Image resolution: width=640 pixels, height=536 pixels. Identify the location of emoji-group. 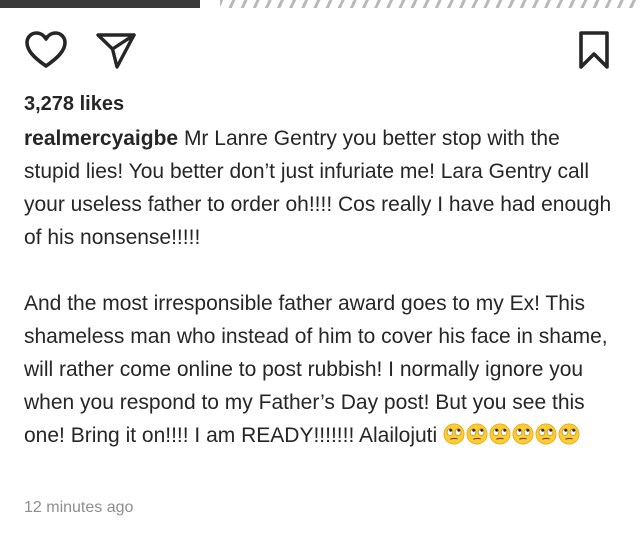
(512, 435).